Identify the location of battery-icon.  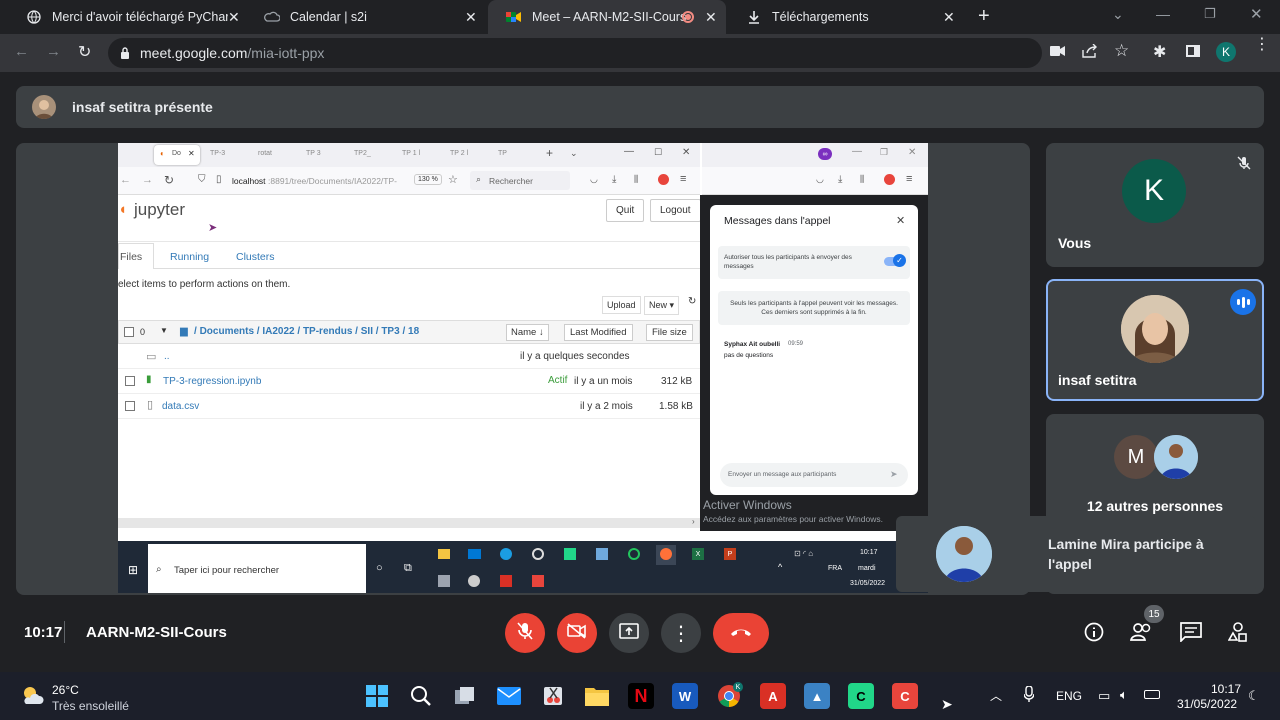
(1152, 694).